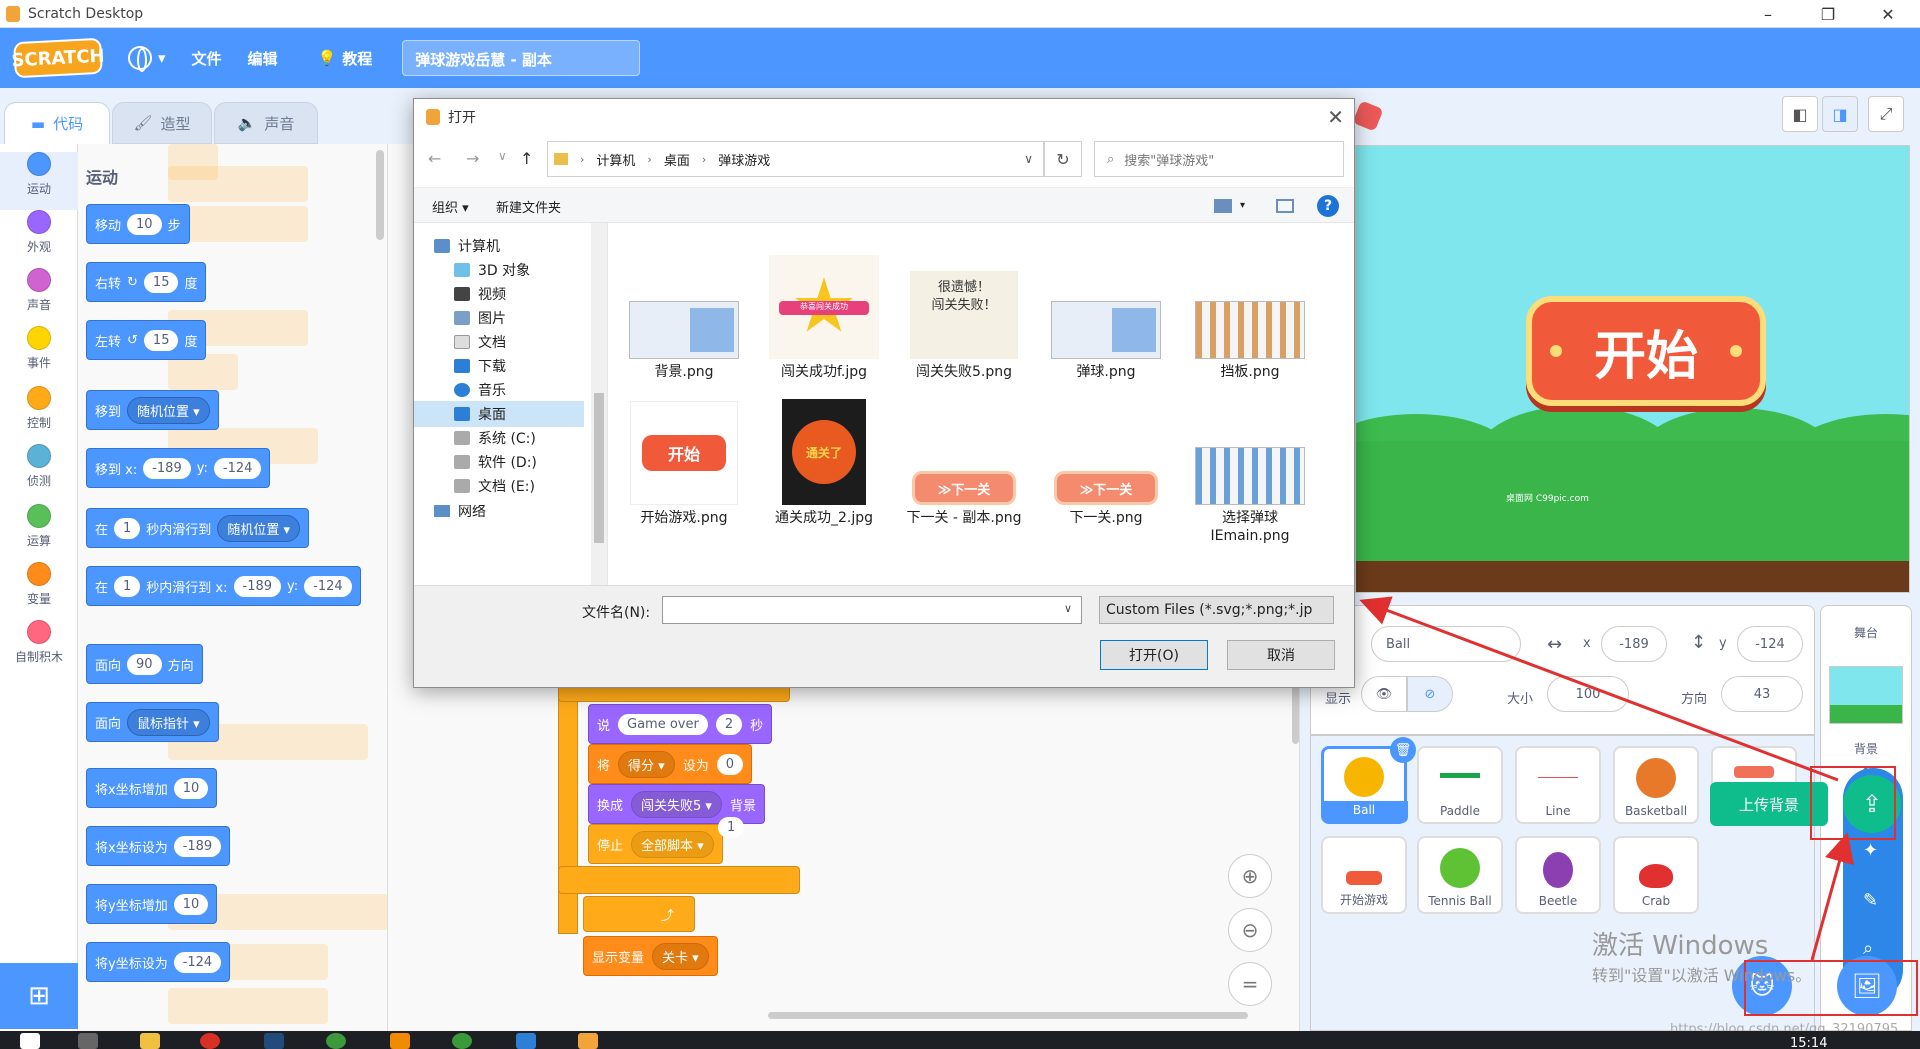  What do you see at coordinates (872, 610) in the screenshot?
I see `filename-input` at bounding box center [872, 610].